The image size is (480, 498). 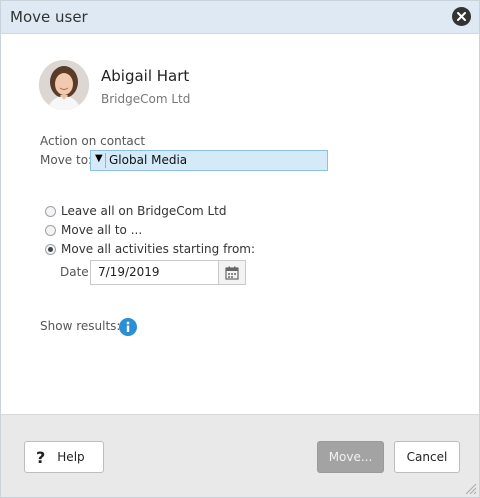 I want to click on move-to-value: Global Media, so click(x=148, y=160).